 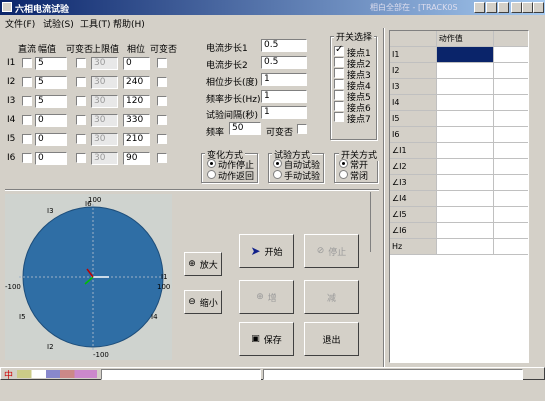 I want to click on freq-input: 50, so click(x=245, y=128).